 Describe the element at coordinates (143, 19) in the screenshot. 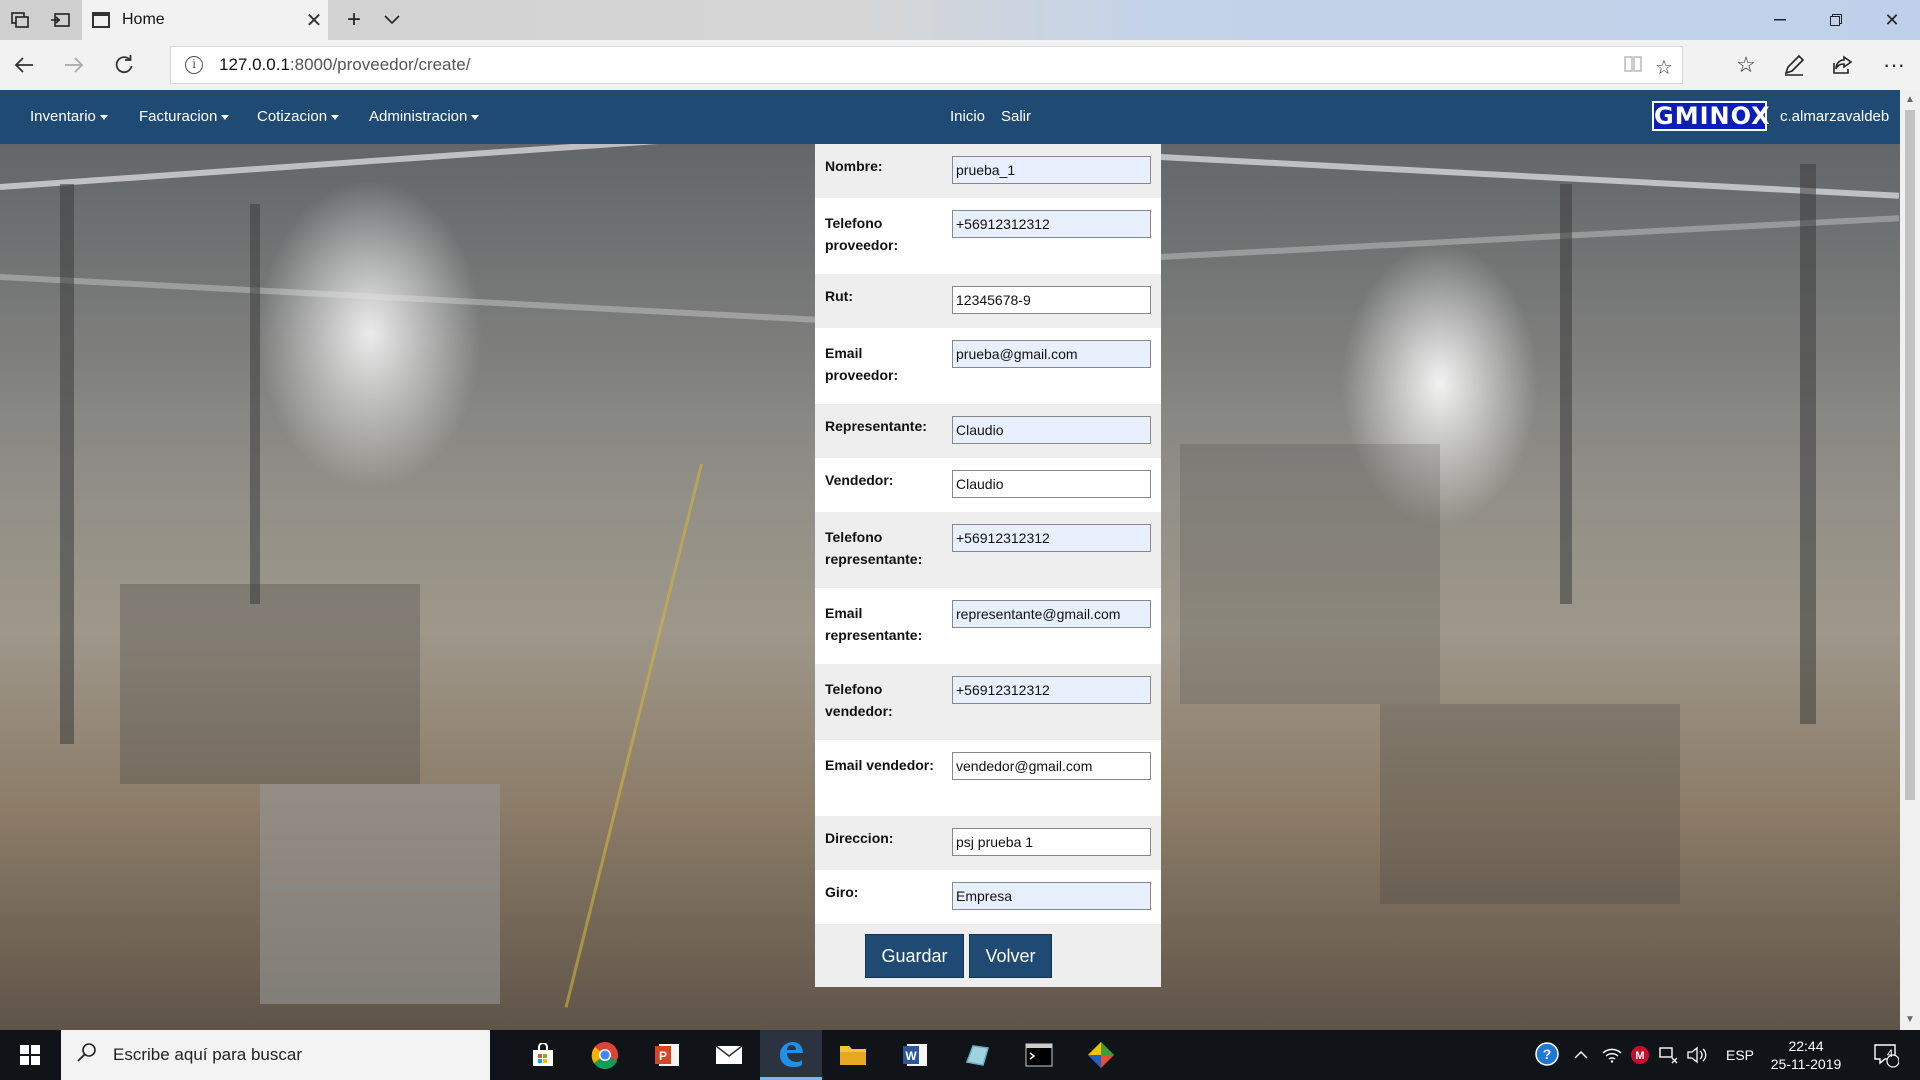

I see `tab-title: Home` at that location.